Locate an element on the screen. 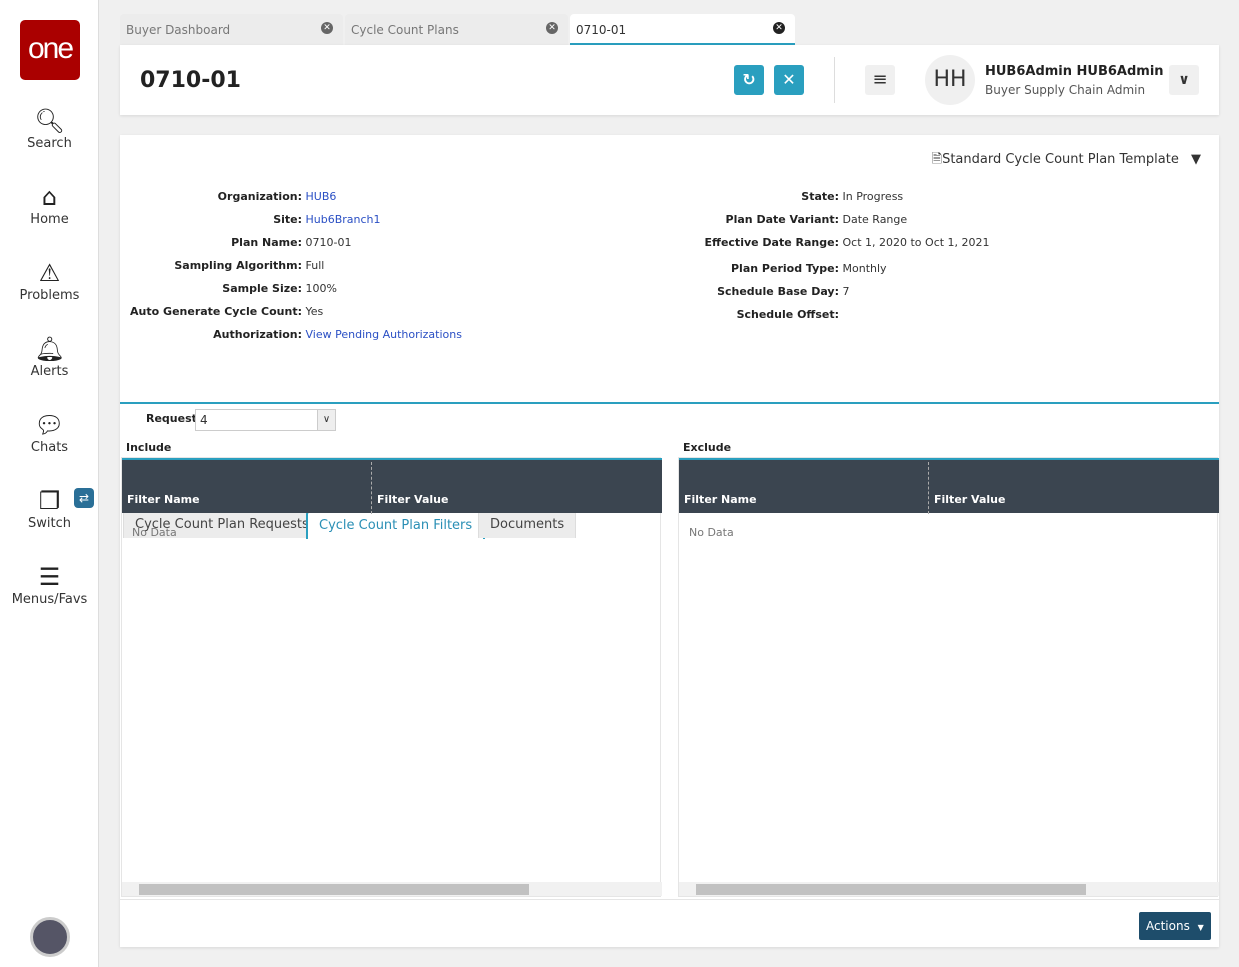  warning-icon: ⚠ is located at coordinates (49, 273).